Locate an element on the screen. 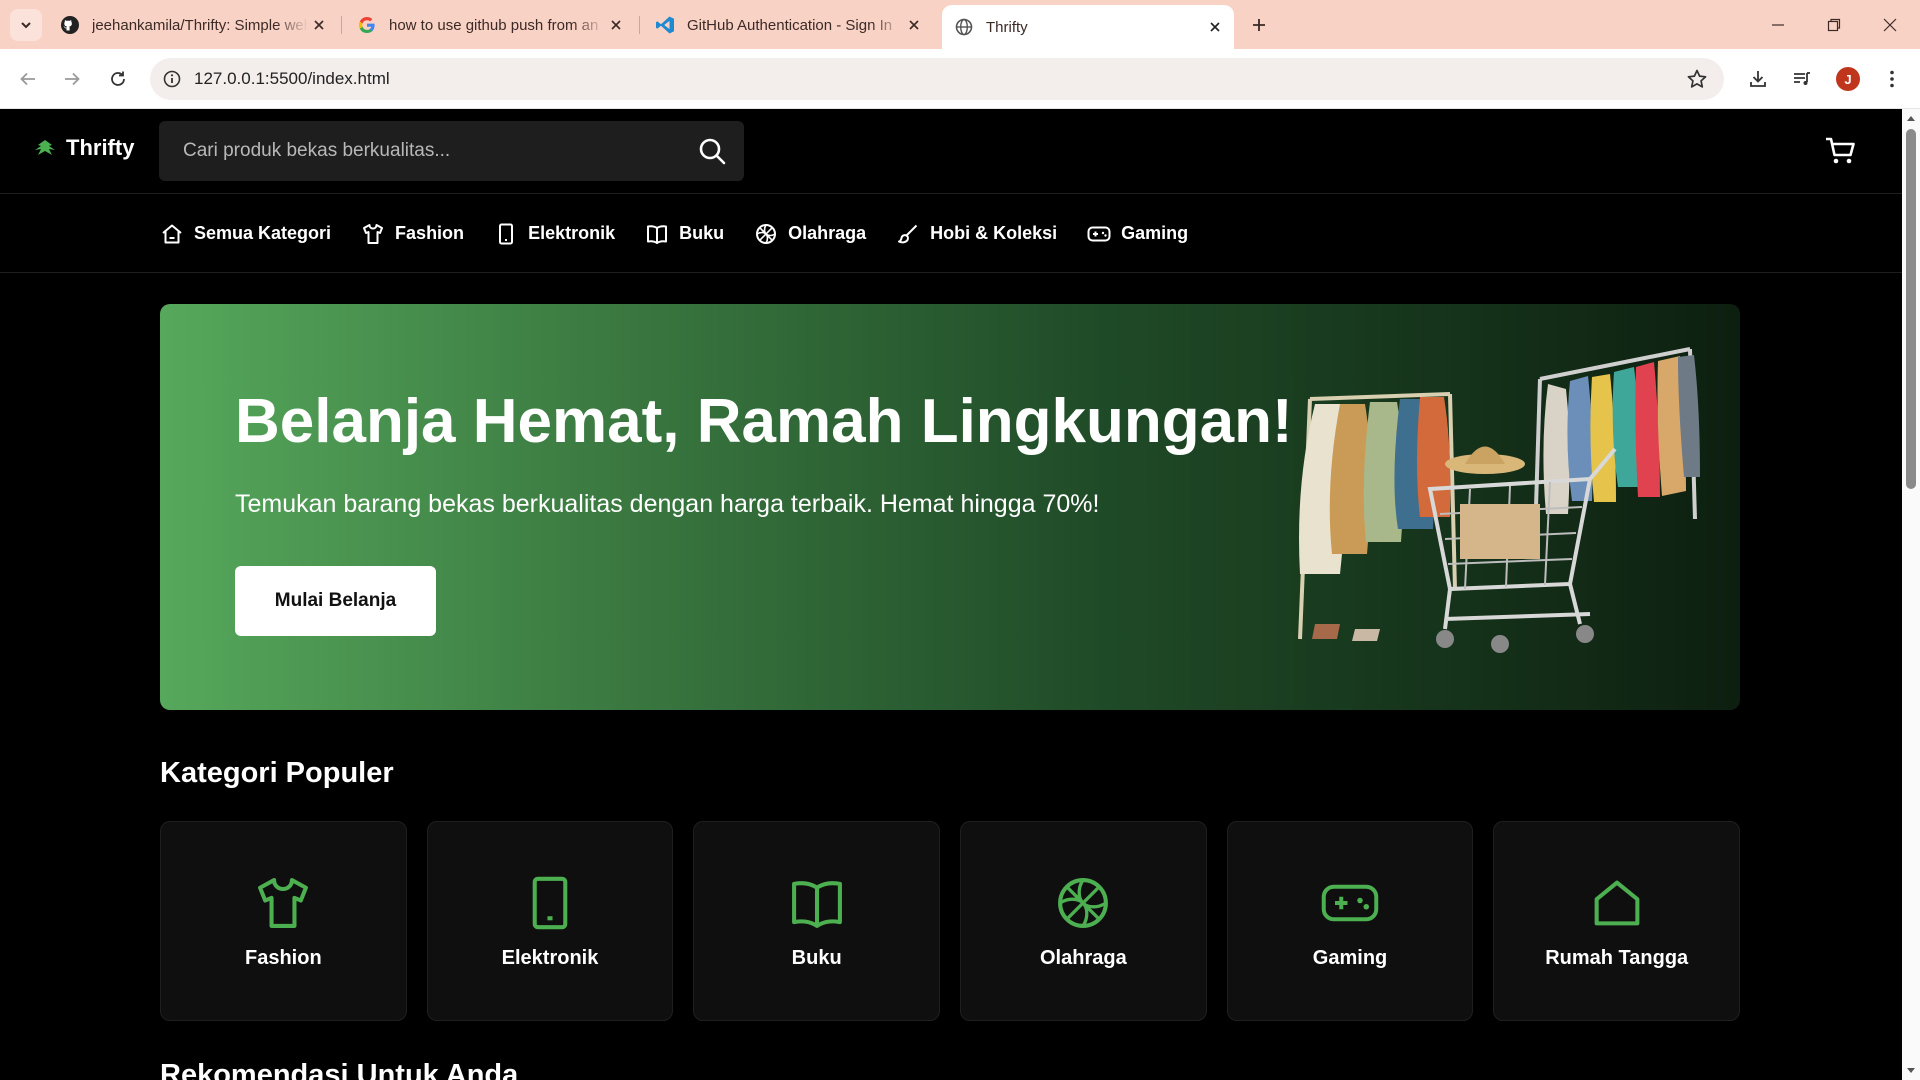 Image resolution: width=1920 pixels, height=1080 pixels. minimize-button is located at coordinates (1778, 24).